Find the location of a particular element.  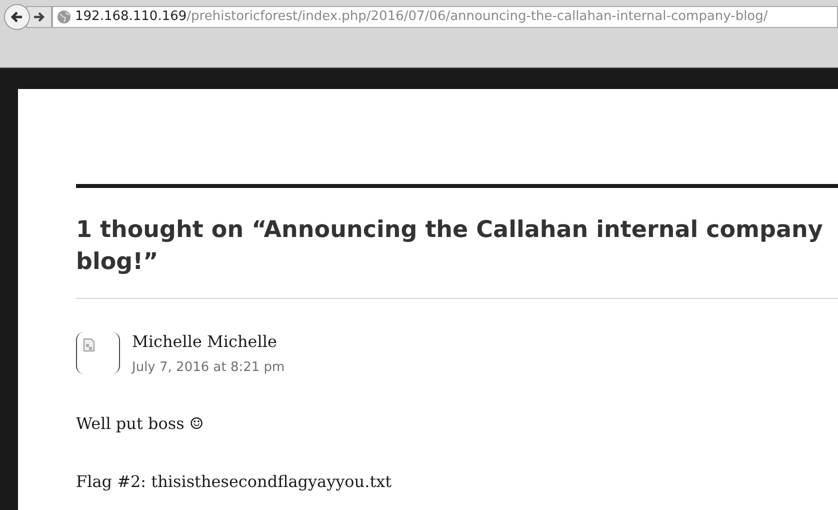

comment-date: July 7, 2016 at 8:21 pm is located at coordinates (208, 368).